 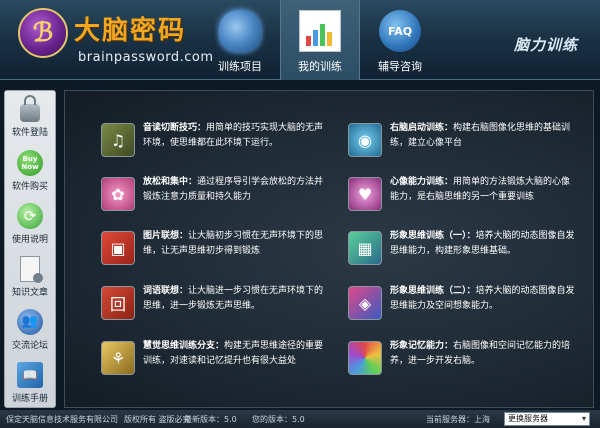 What do you see at coordinates (422, 346) in the screenshot?
I see `card-title: 形象记忆能力：` at bounding box center [422, 346].